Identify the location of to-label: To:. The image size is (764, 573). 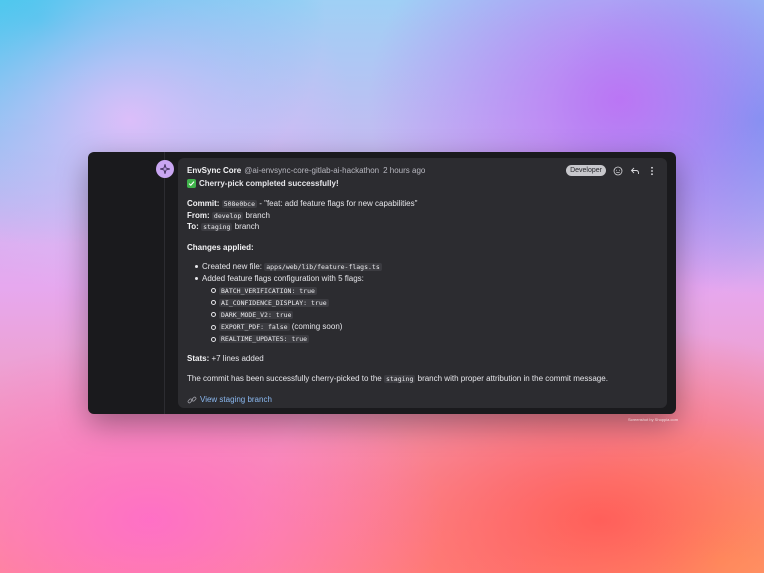
(193, 226).